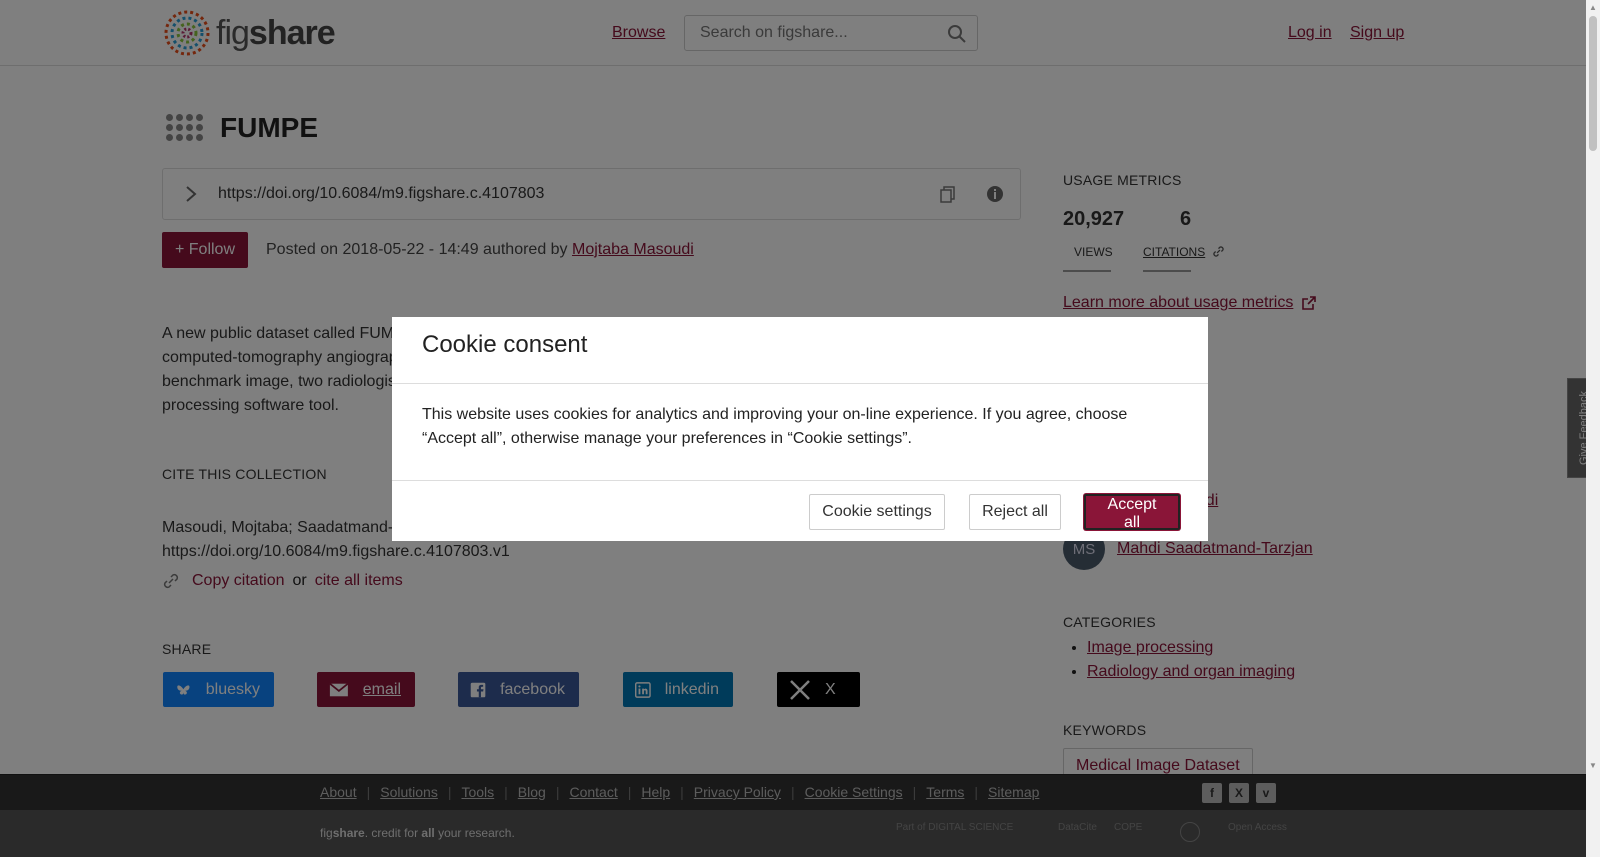 The image size is (1600, 857). I want to click on scroll-down-arrow: ▼, so click(1593, 766).